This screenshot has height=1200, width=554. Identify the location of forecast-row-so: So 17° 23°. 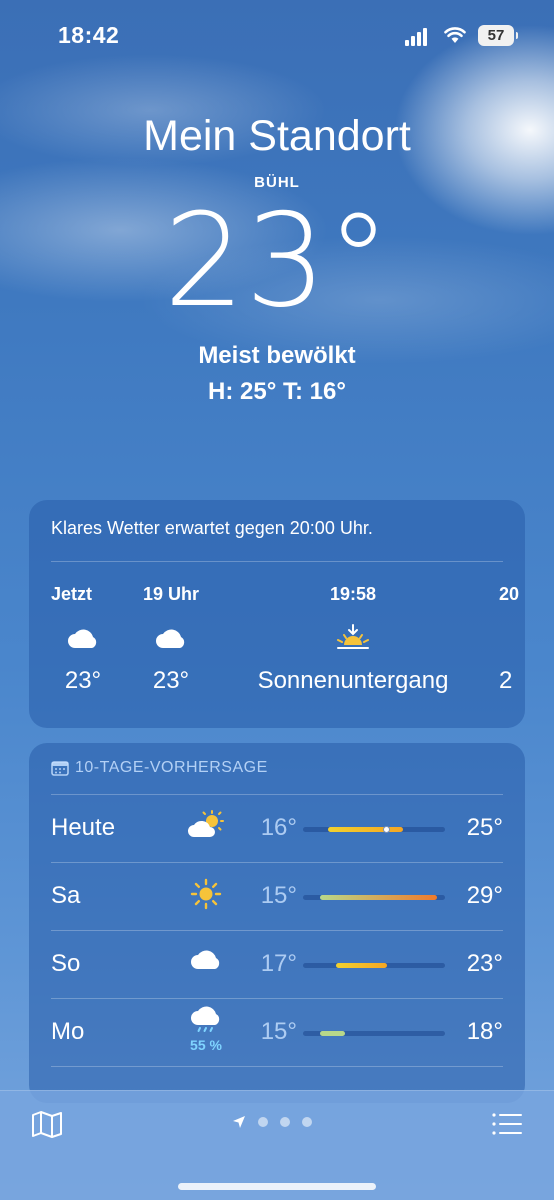
(277, 964).